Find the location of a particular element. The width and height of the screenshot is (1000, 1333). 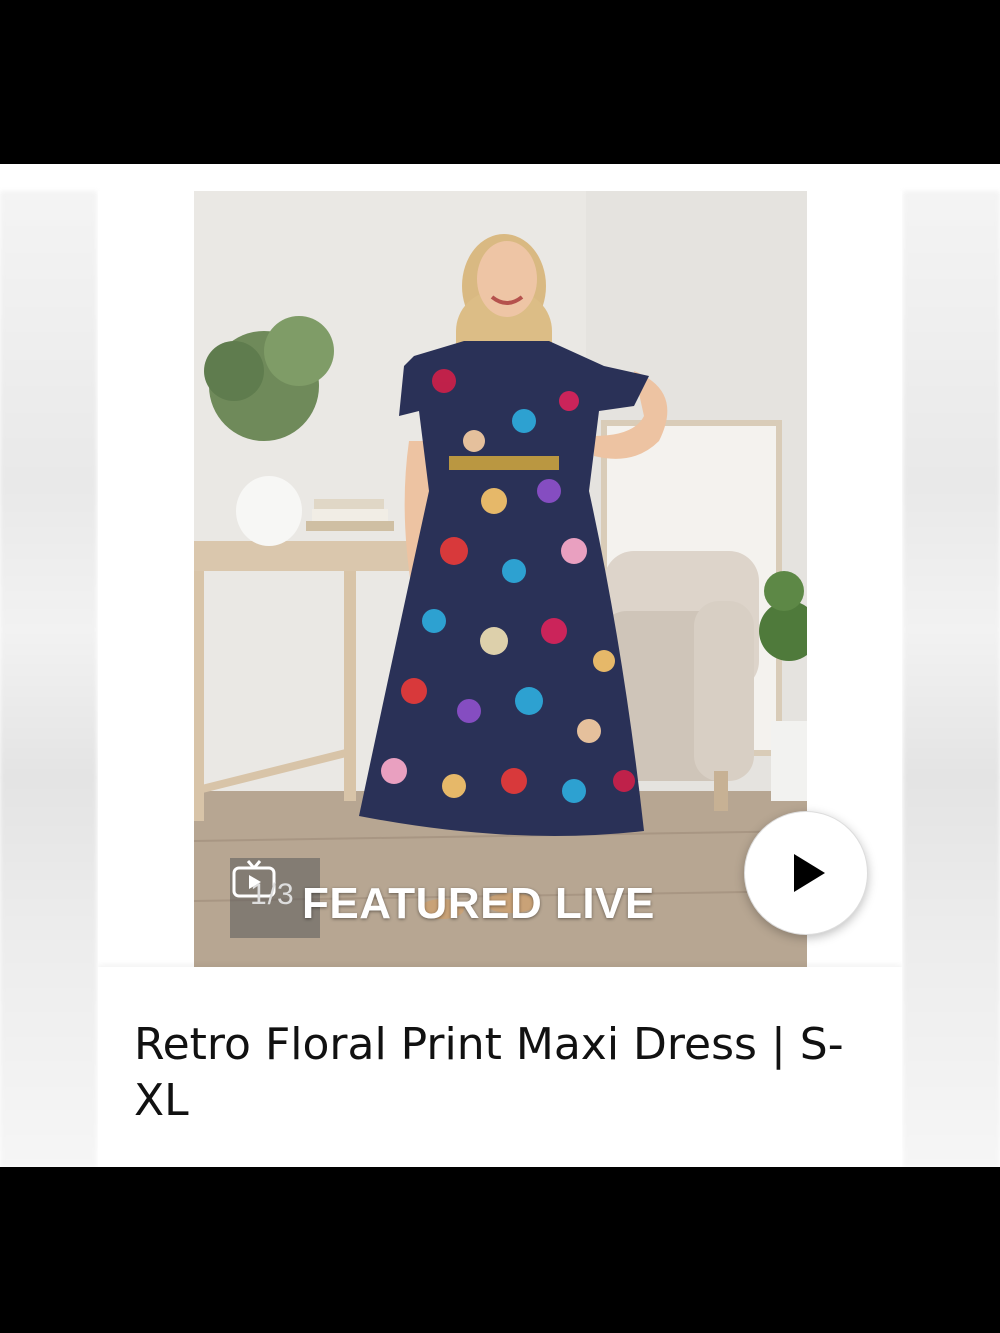

play-icon is located at coordinates (809, 873).